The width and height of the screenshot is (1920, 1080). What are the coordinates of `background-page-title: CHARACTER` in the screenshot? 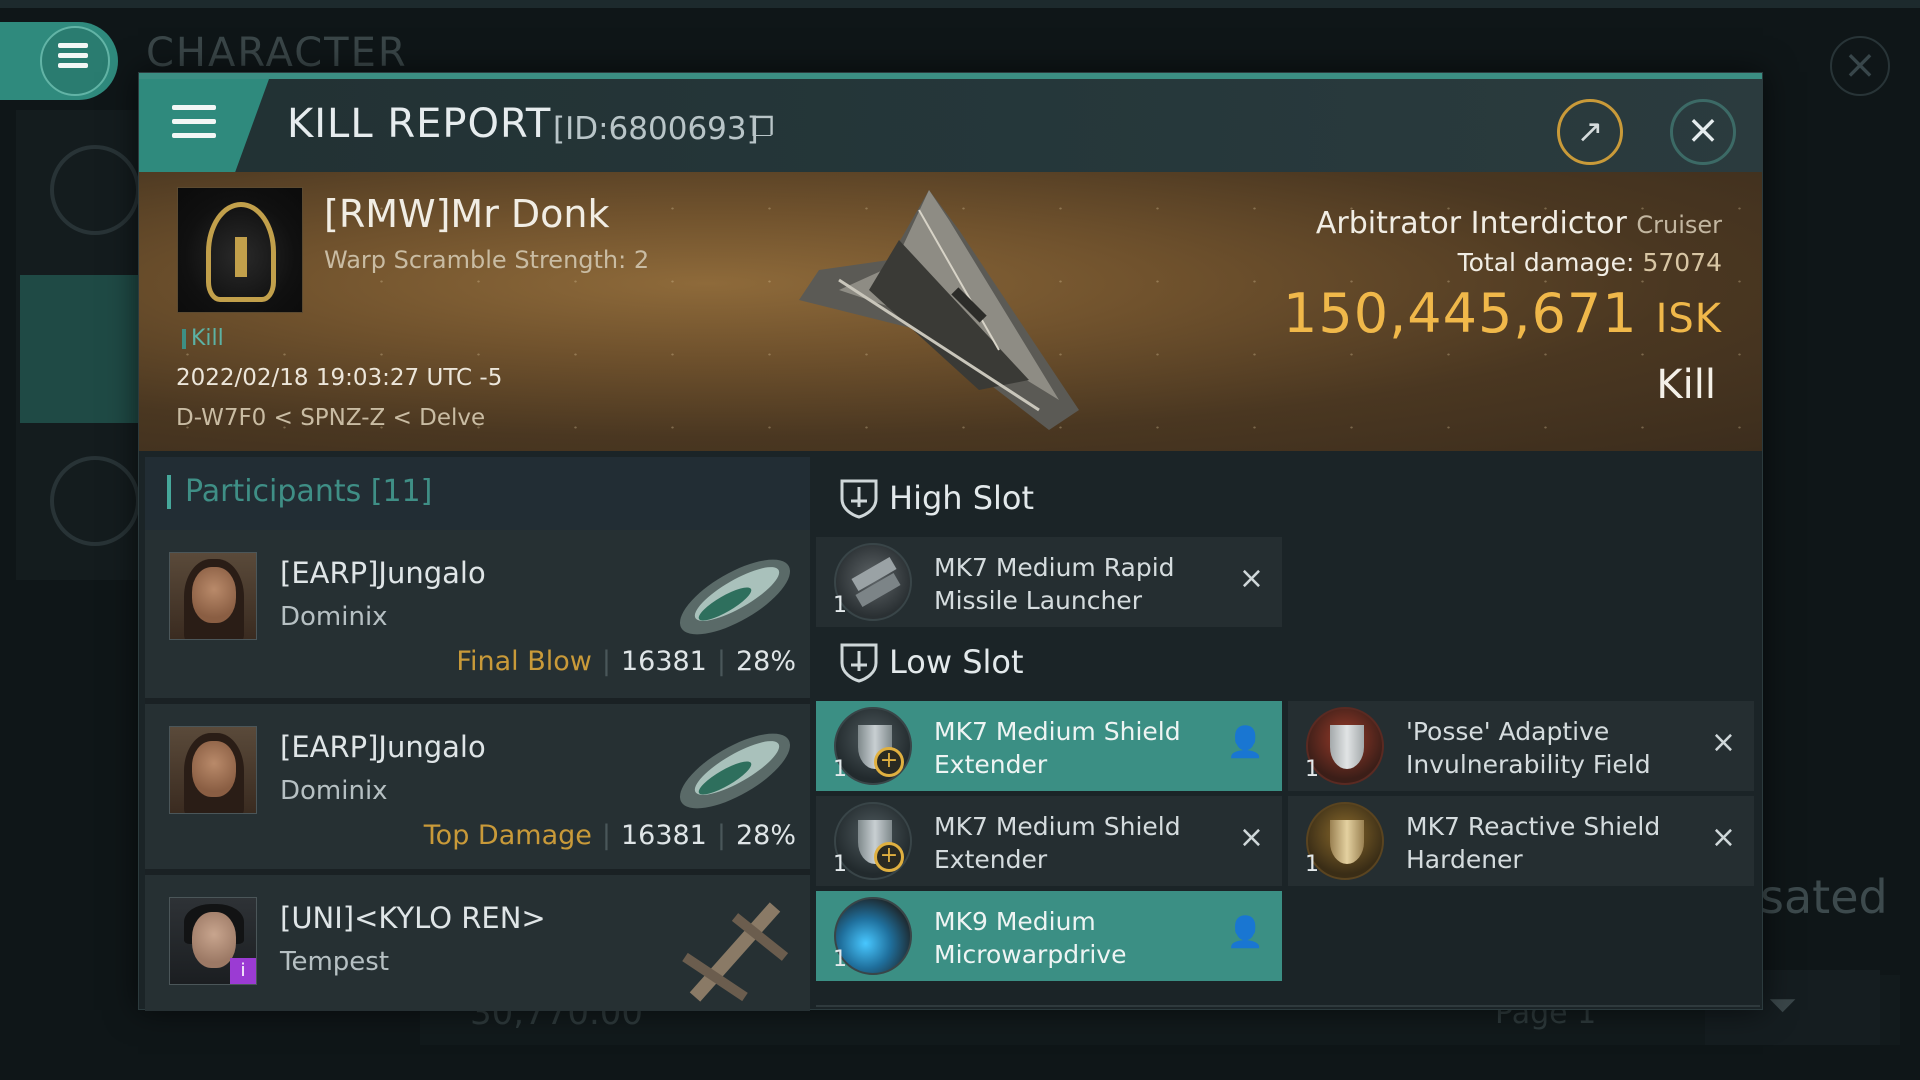 It's located at (277, 53).